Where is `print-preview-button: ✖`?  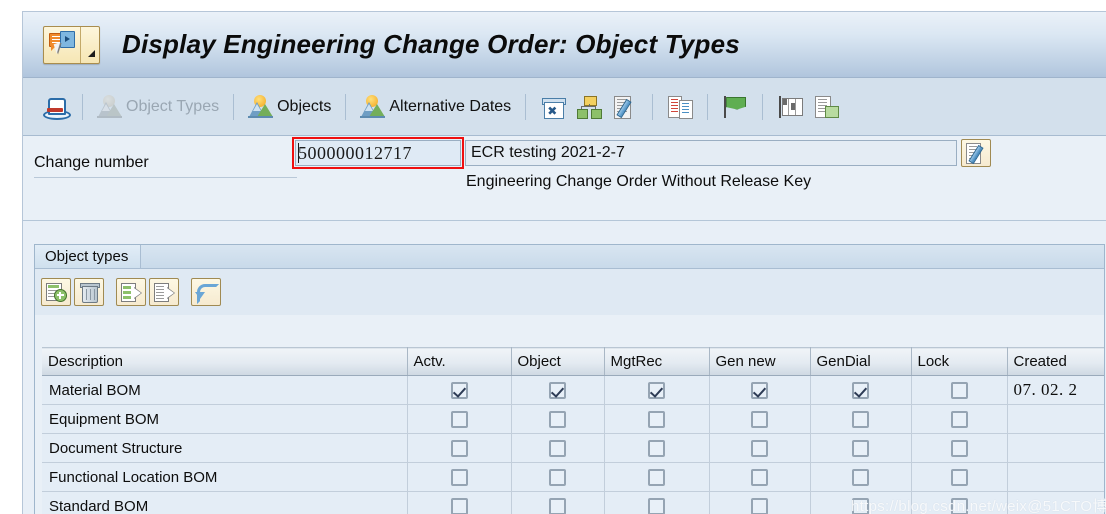 print-preview-button: ✖ is located at coordinates (553, 107).